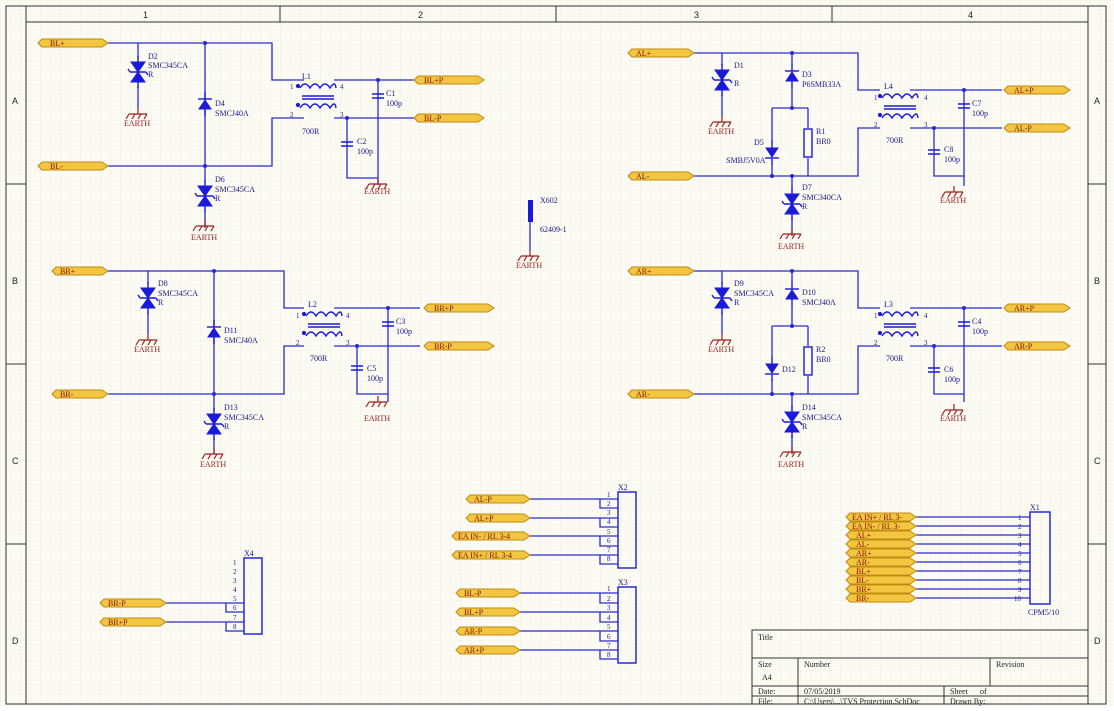  I want to click on c6-ref: C6, so click(948, 369).